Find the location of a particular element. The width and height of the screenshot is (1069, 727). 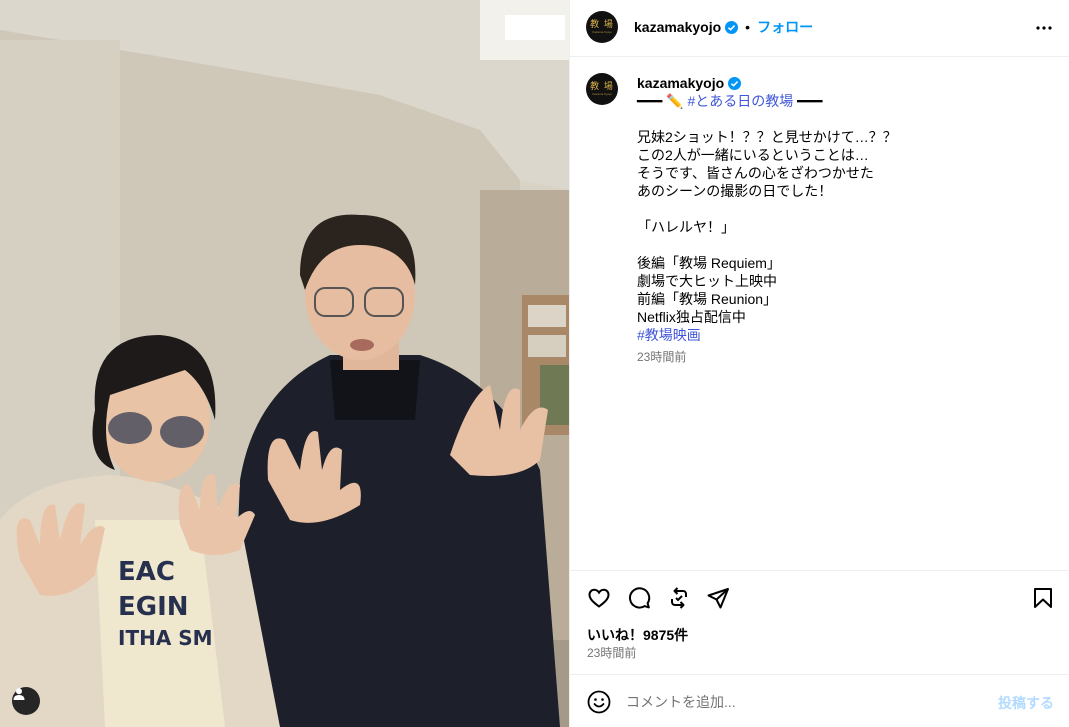

user-tag-button is located at coordinates (26, 701).